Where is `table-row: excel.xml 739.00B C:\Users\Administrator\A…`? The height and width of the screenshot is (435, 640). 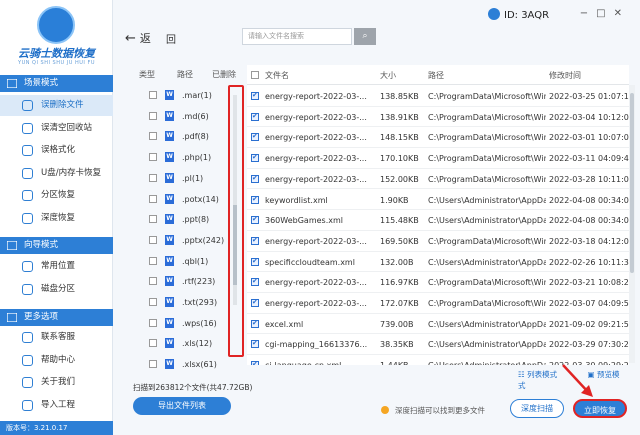 table-row: excel.xml 739.00B C:\Users\Administrator\A… is located at coordinates (438, 324).